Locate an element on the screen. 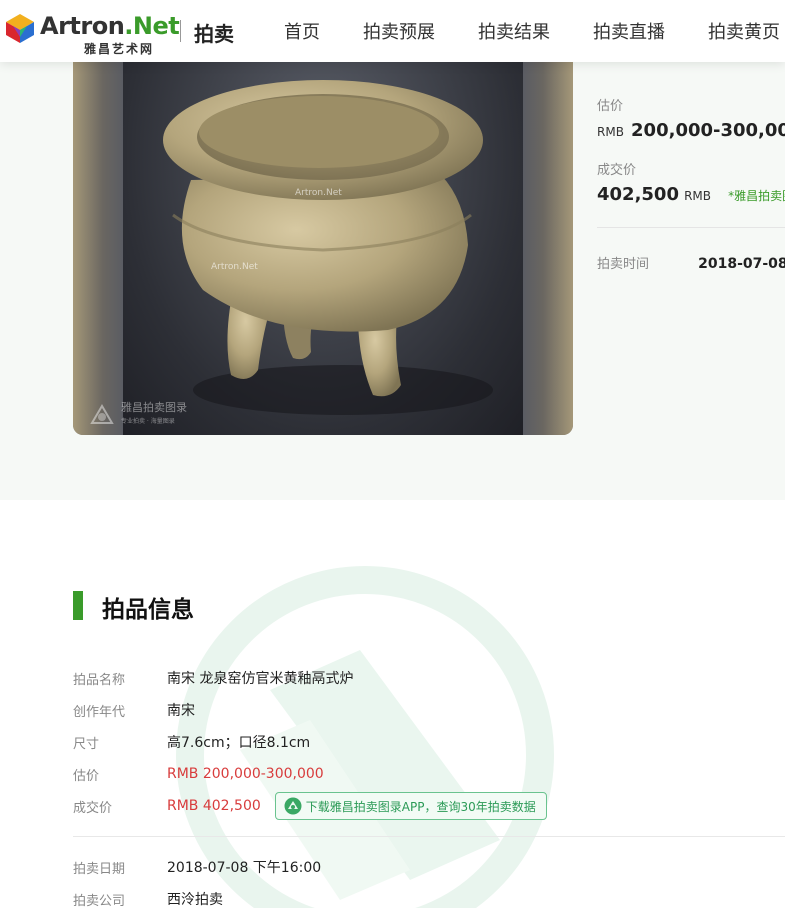 Image resolution: width=785 pixels, height=908 pixels. deal-currency: RMB is located at coordinates (698, 196).